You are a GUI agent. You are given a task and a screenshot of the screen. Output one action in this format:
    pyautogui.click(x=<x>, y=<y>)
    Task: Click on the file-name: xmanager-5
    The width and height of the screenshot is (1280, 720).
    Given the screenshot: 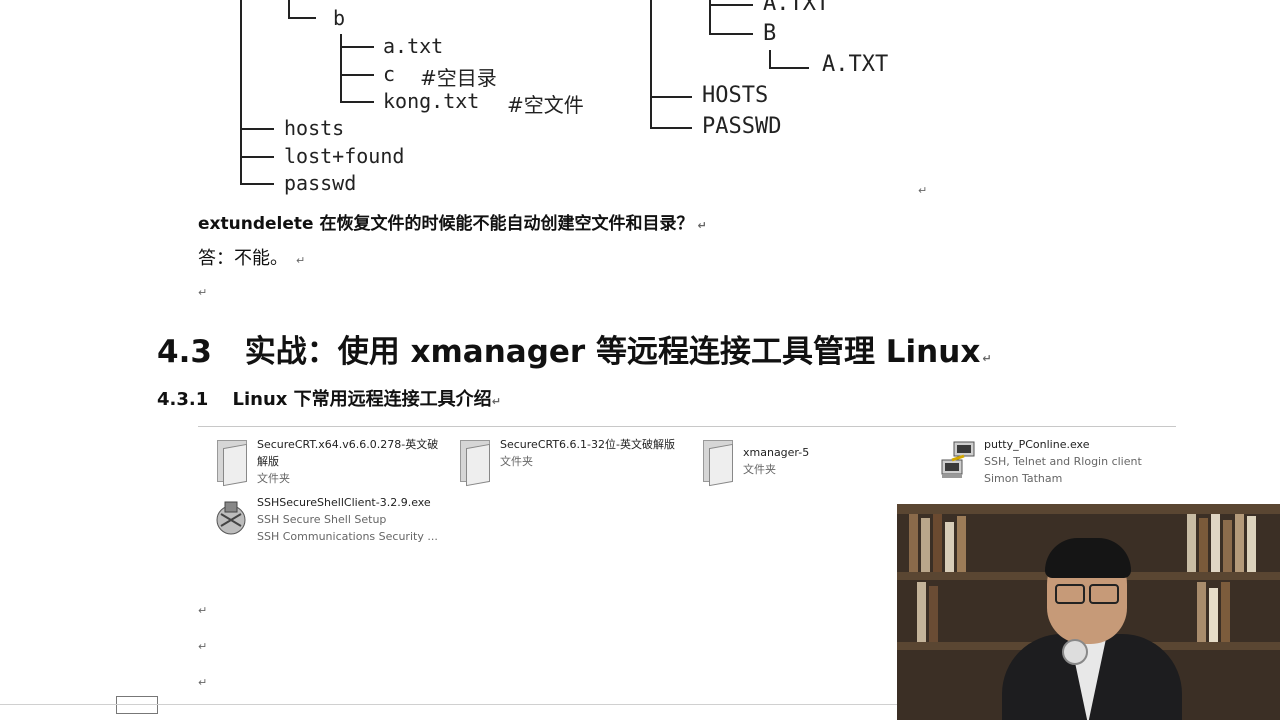 What is the action you would take?
    pyautogui.click(x=776, y=452)
    